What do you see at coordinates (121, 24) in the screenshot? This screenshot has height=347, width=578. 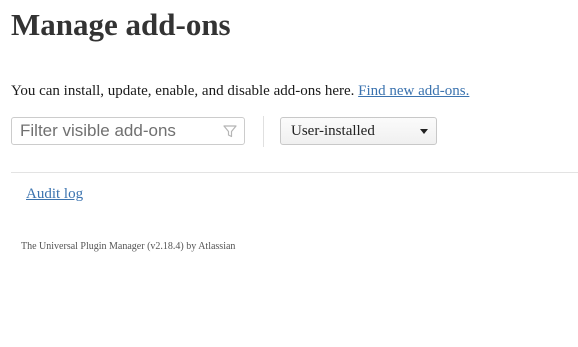 I see `page-title: Manage add-ons` at bounding box center [121, 24].